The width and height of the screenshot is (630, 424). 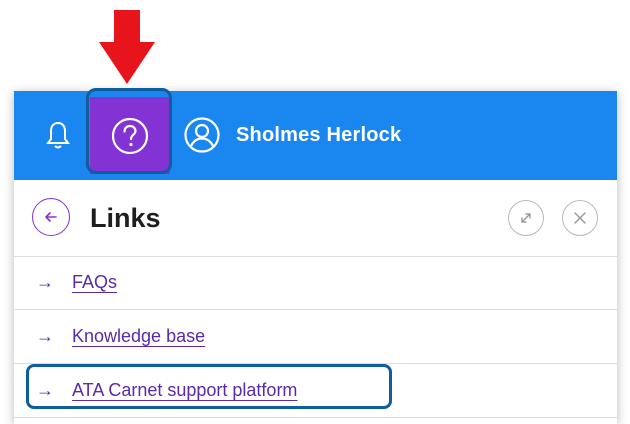 I want to click on back-button, so click(x=51, y=217).